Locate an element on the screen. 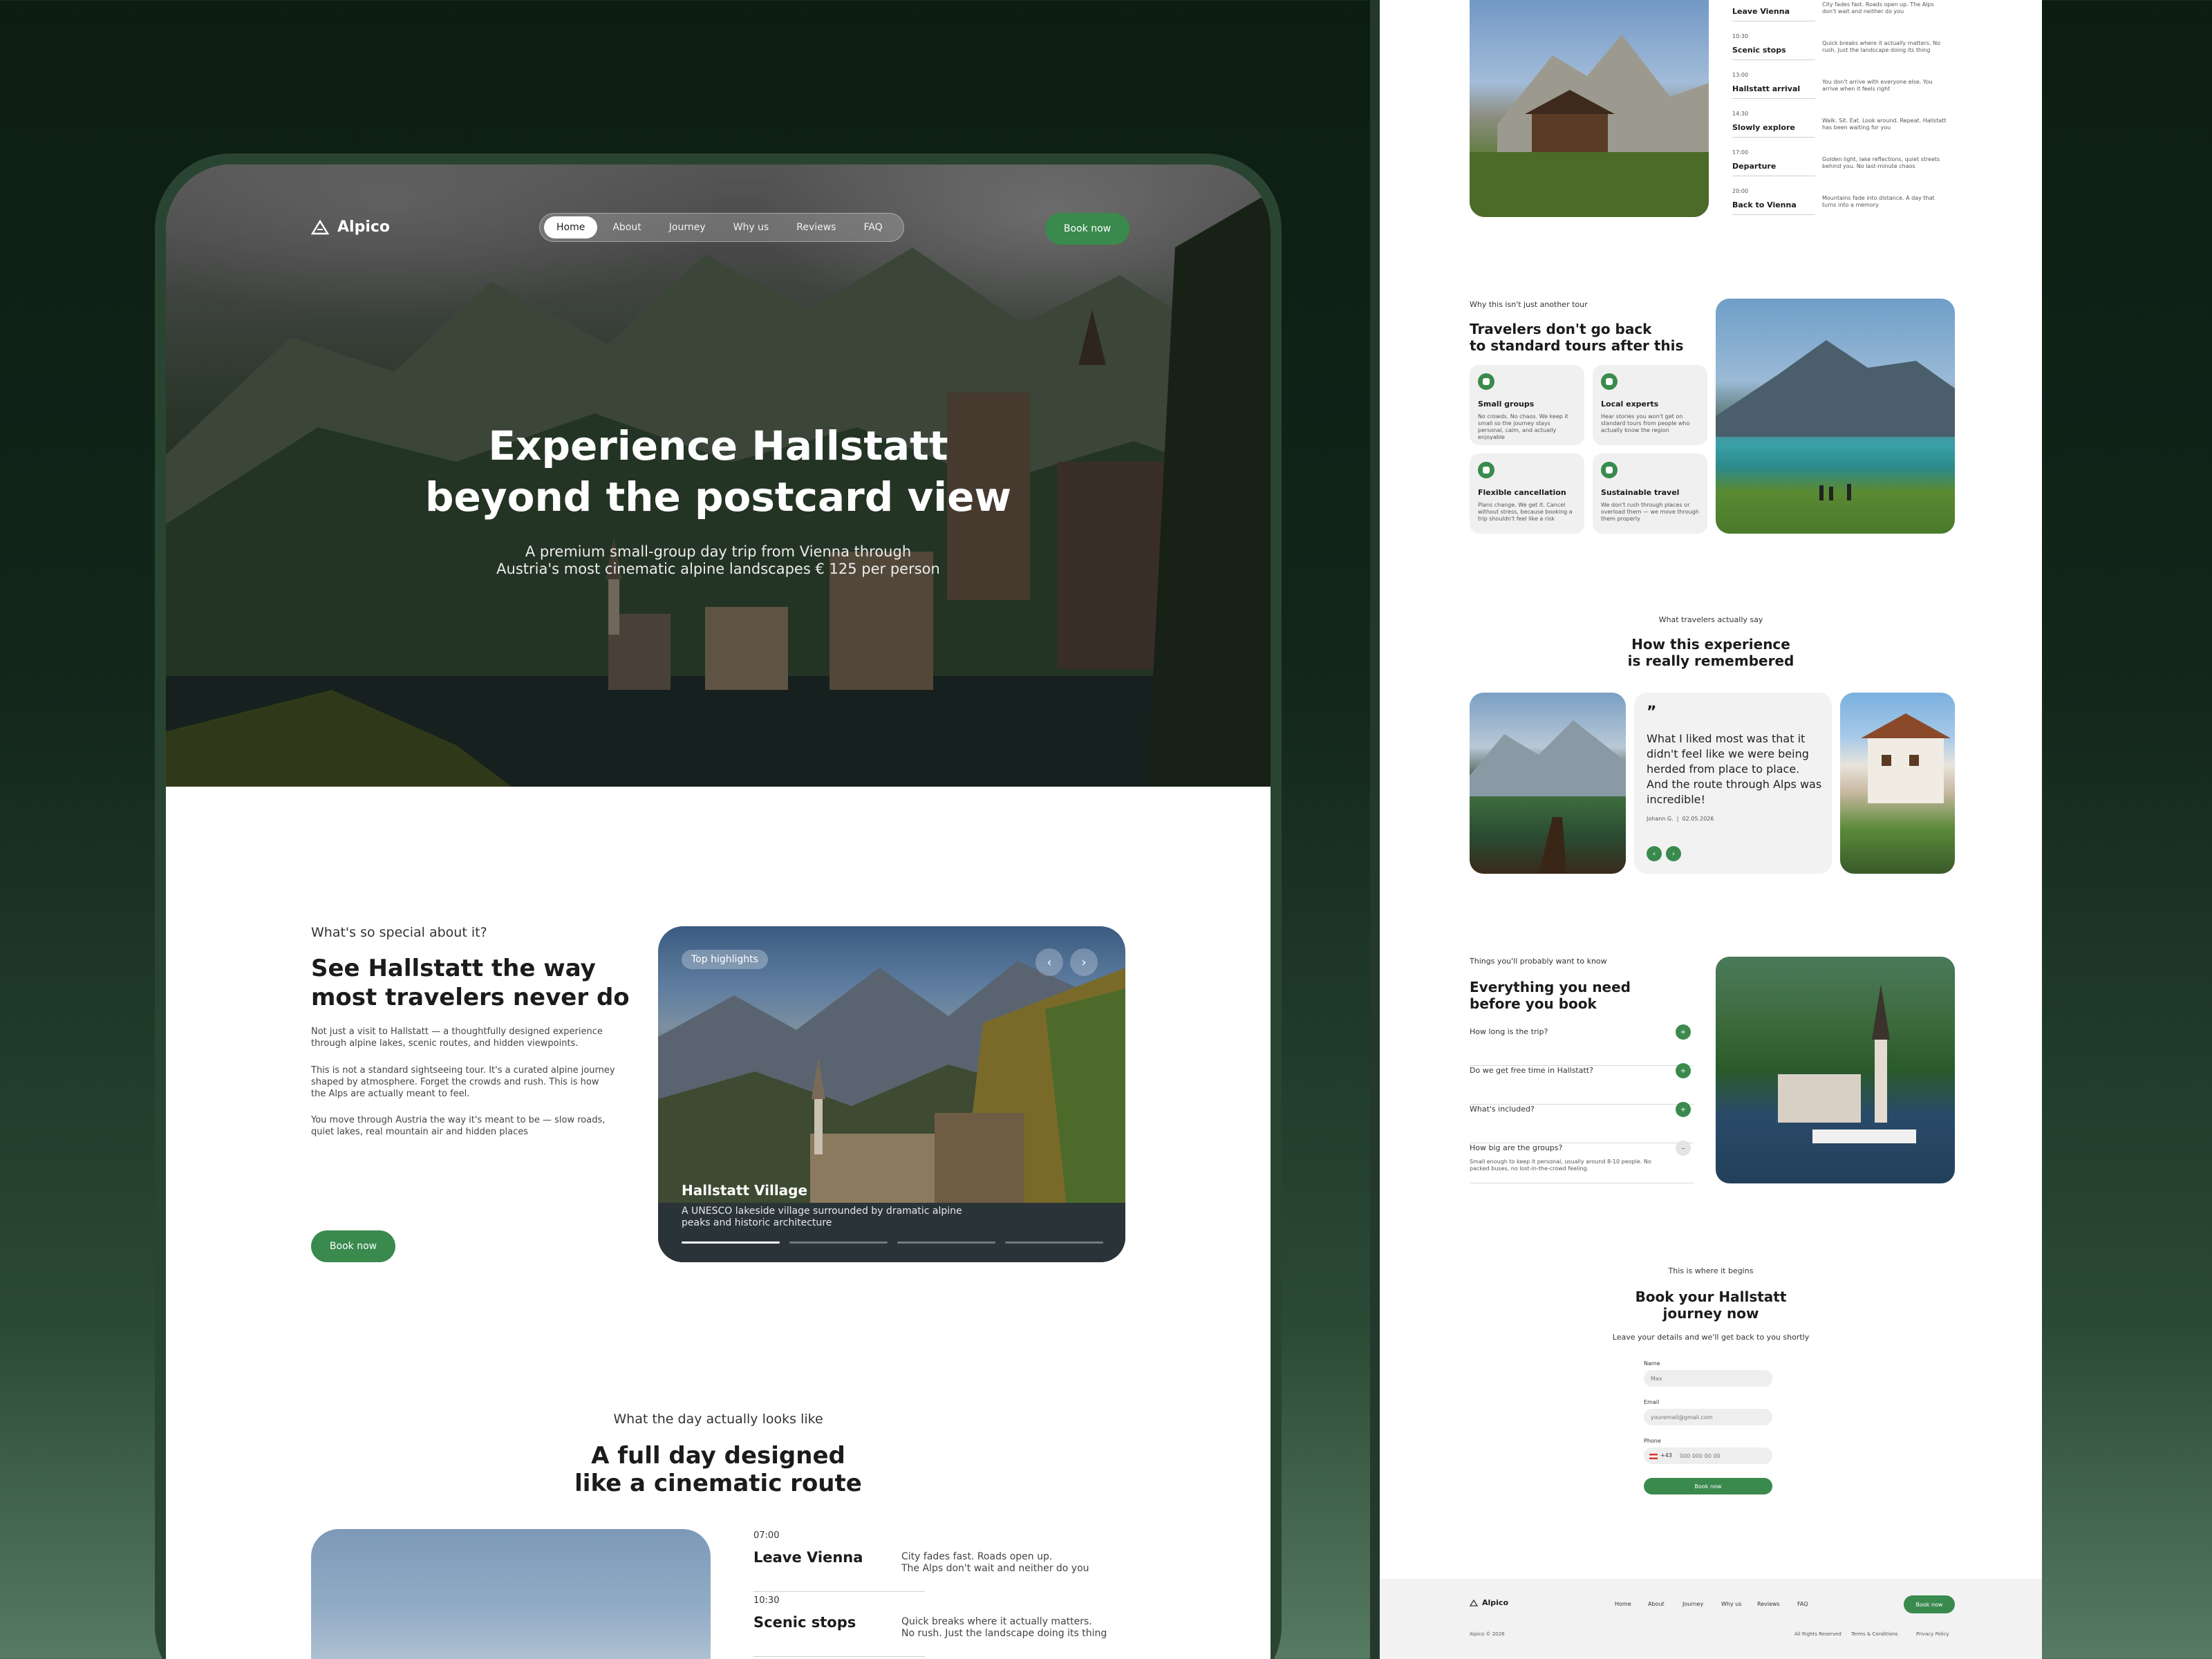 This screenshot has width=2212, height=1659. group-icon is located at coordinates (1486, 381).